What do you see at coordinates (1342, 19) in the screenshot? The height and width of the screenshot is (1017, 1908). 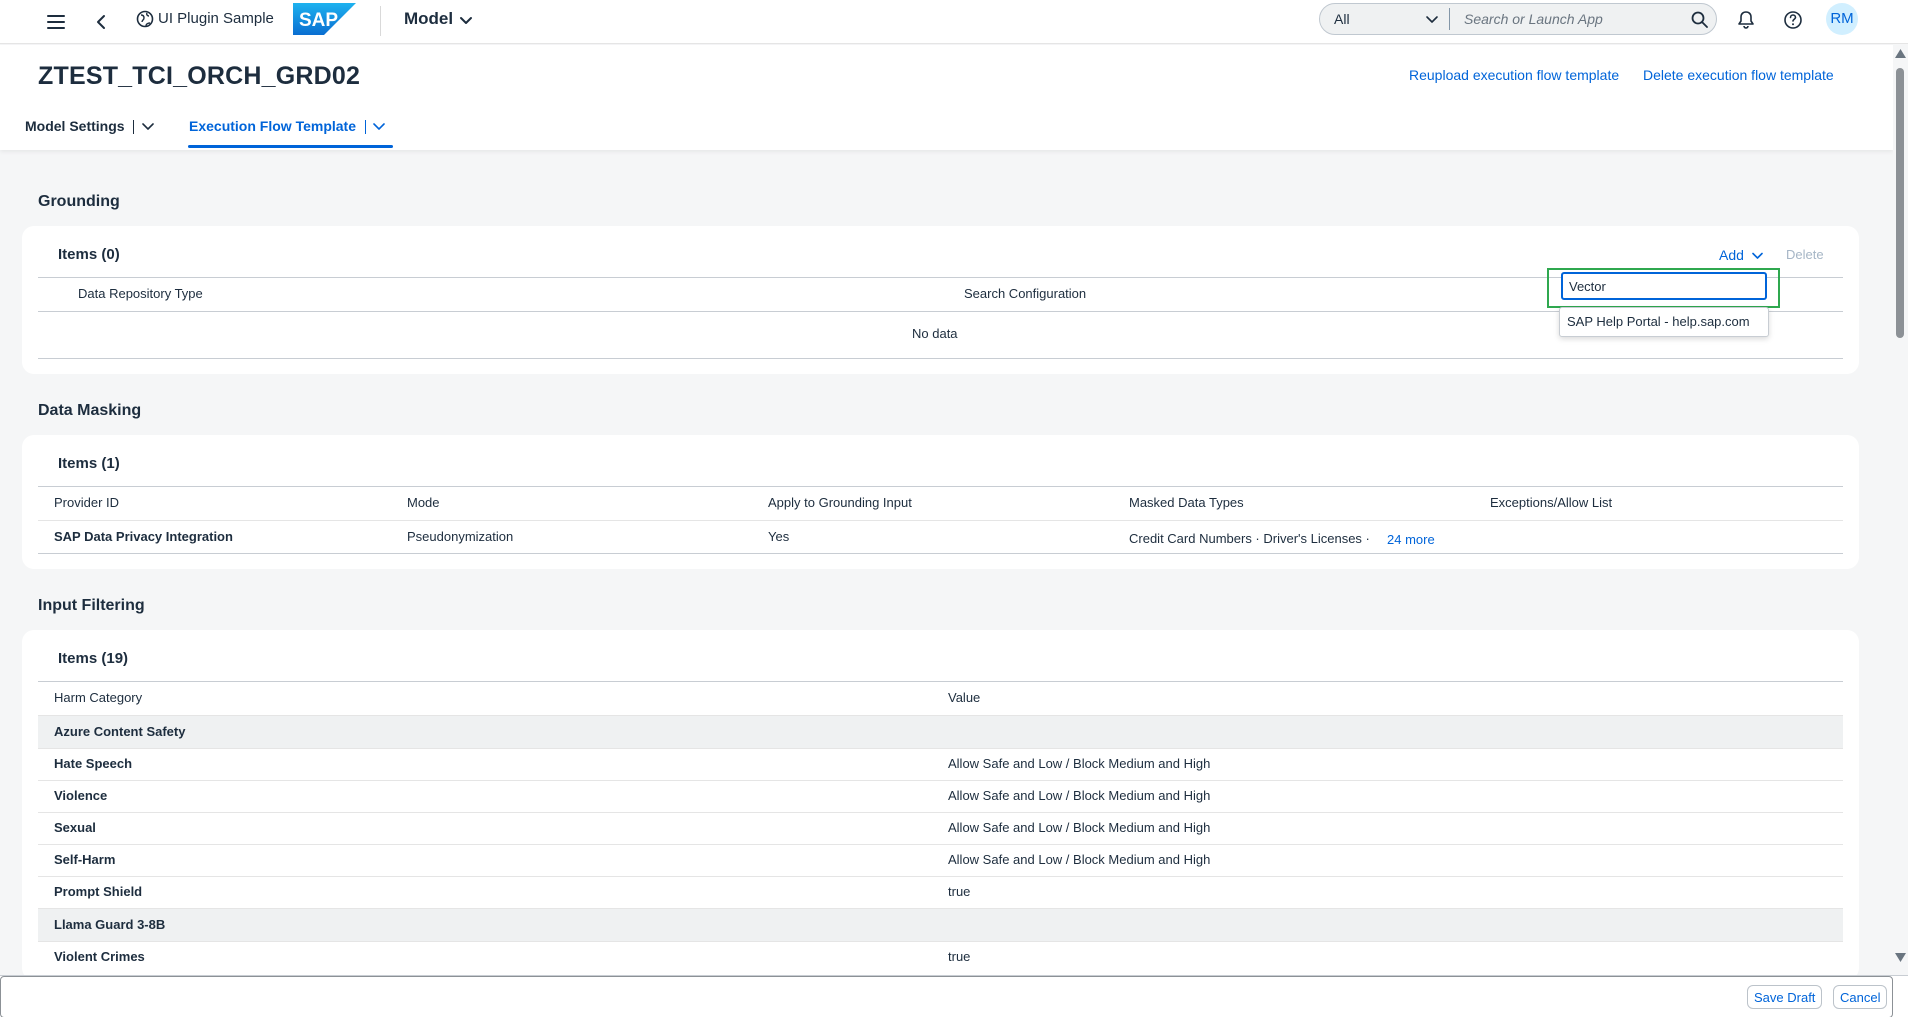 I see `search-scope-select: All` at bounding box center [1342, 19].